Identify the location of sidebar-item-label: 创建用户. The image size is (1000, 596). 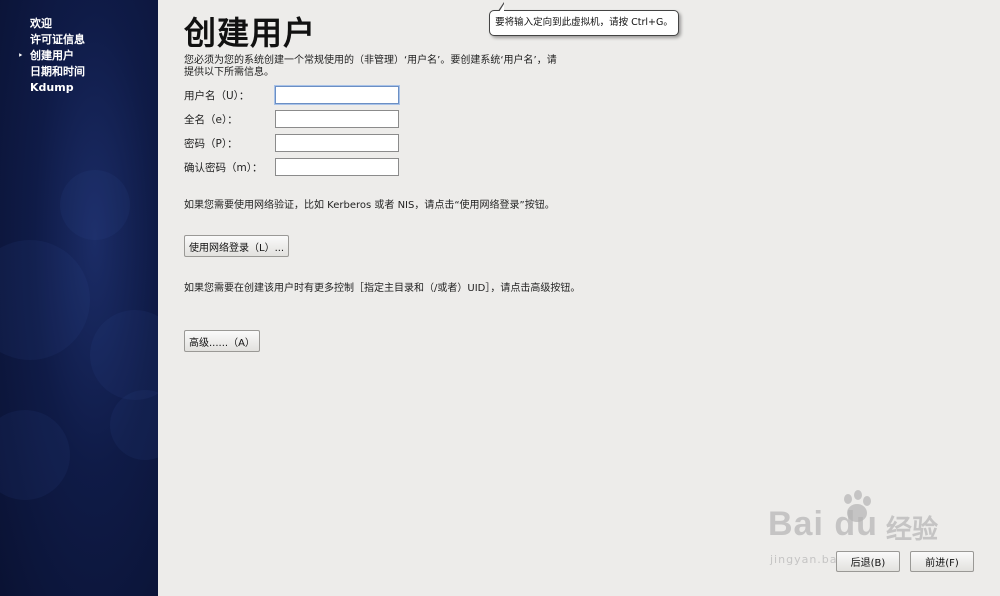
(52, 55).